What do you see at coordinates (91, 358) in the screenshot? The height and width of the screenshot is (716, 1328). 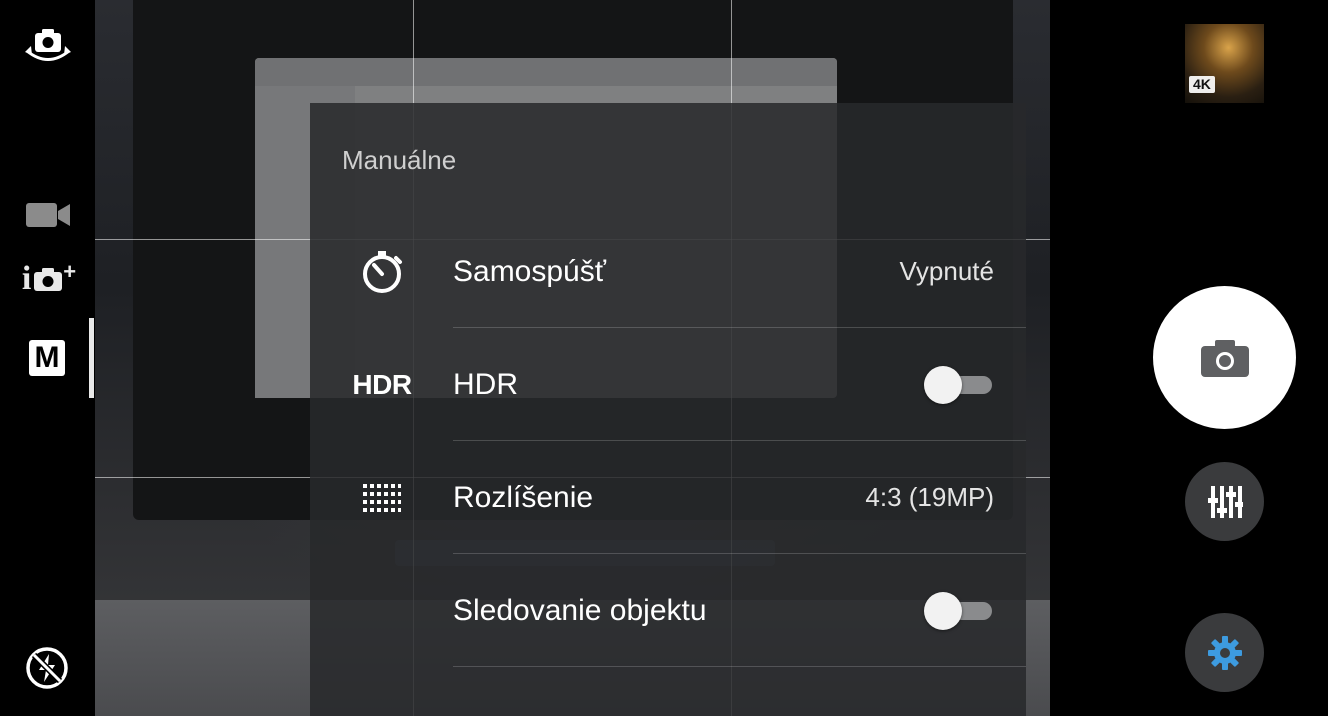 I see `active-mode-indicator` at bounding box center [91, 358].